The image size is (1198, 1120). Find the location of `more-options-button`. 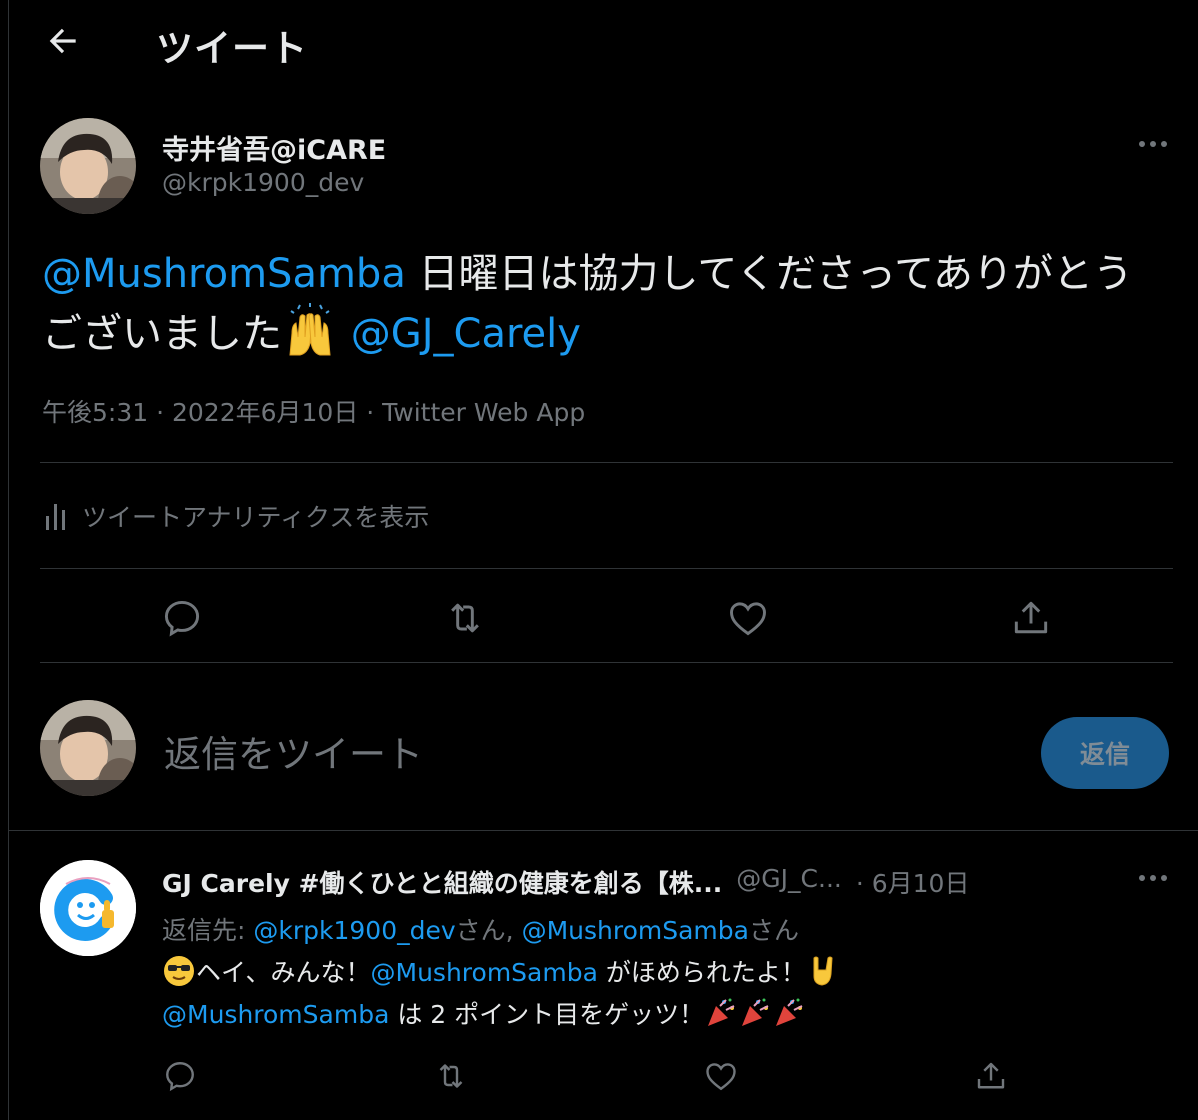

more-options-button is located at coordinates (1153, 144).